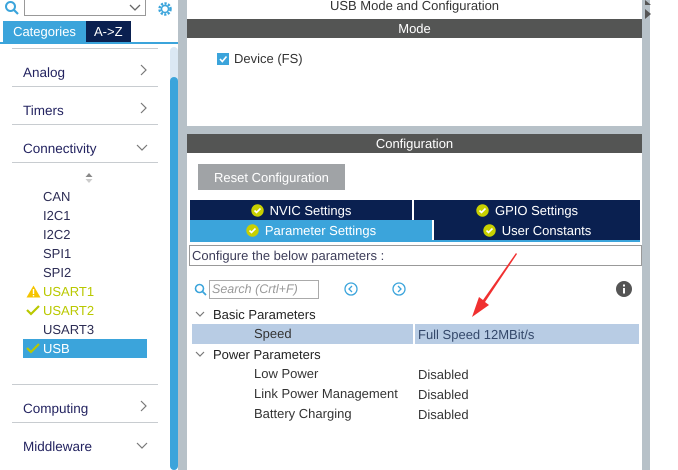 This screenshot has height=470, width=678. What do you see at coordinates (85, 441) in the screenshot?
I see `category-header: Middleware` at bounding box center [85, 441].